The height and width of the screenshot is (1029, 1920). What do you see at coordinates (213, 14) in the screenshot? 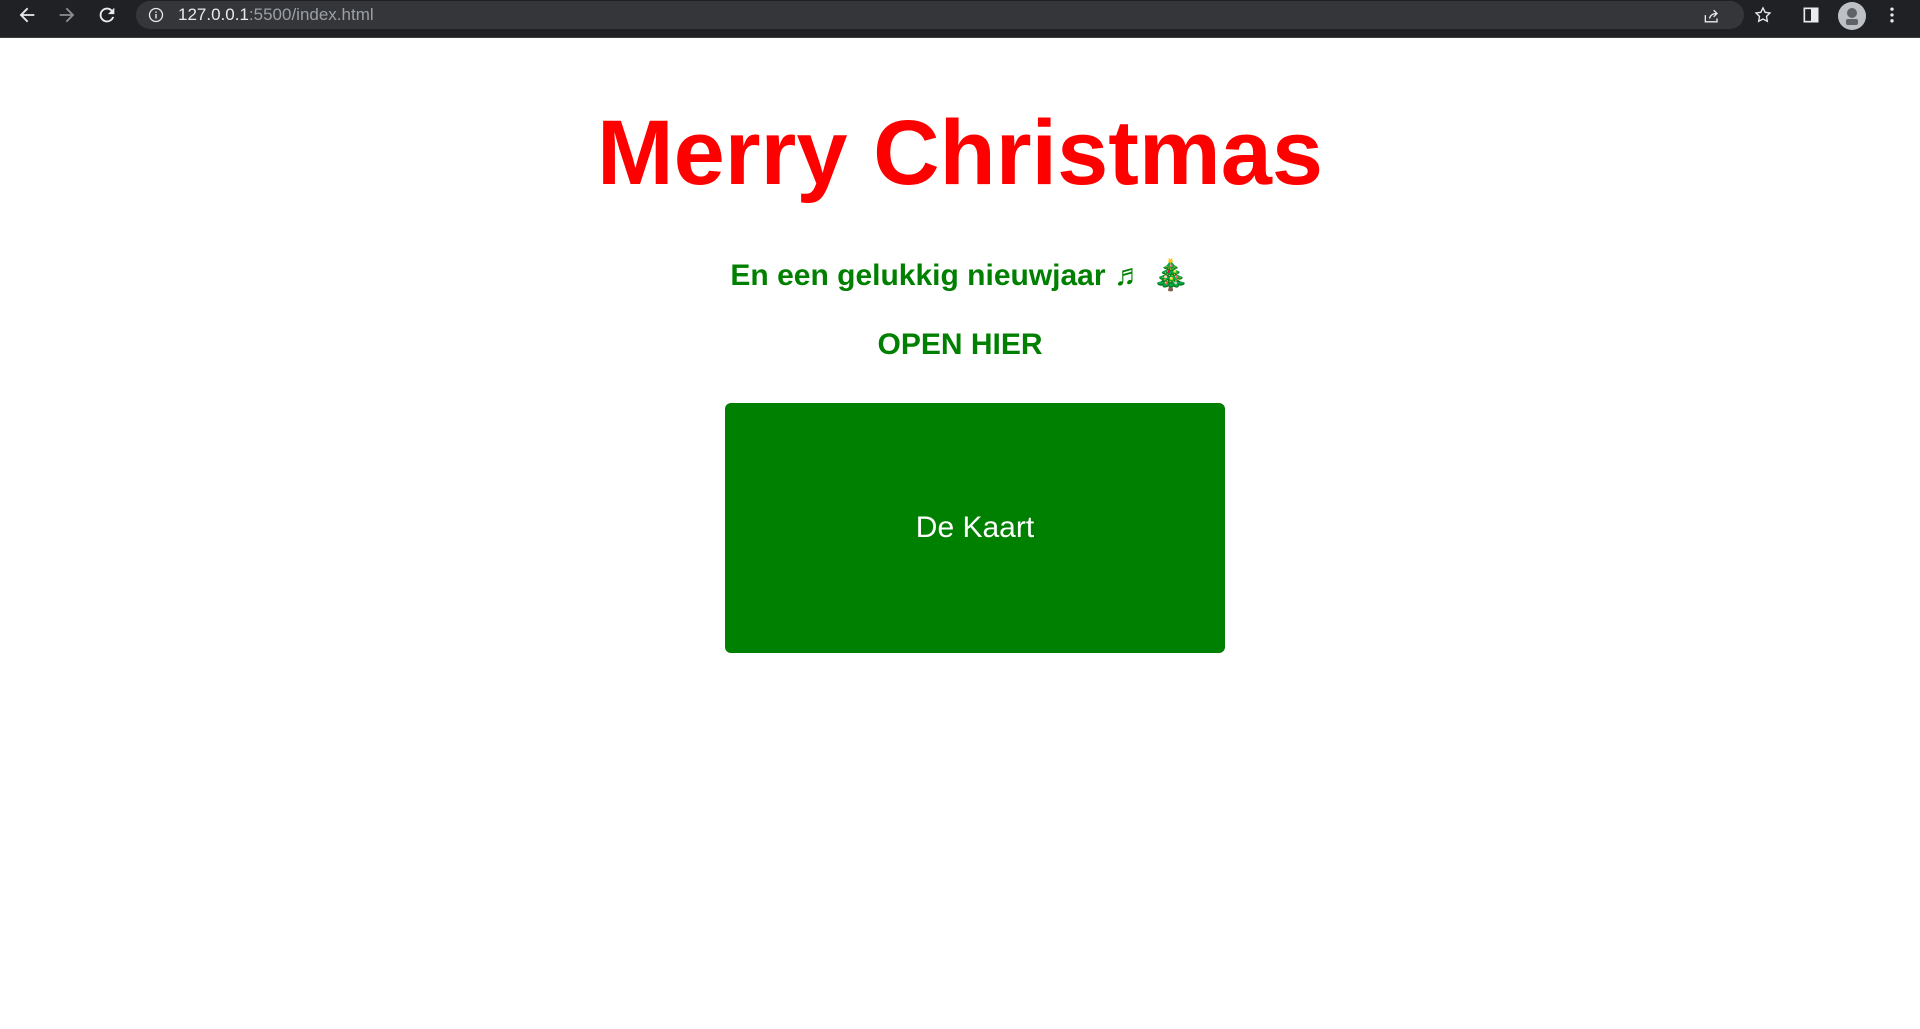
I see `url-host: 127.0.0.1` at bounding box center [213, 14].